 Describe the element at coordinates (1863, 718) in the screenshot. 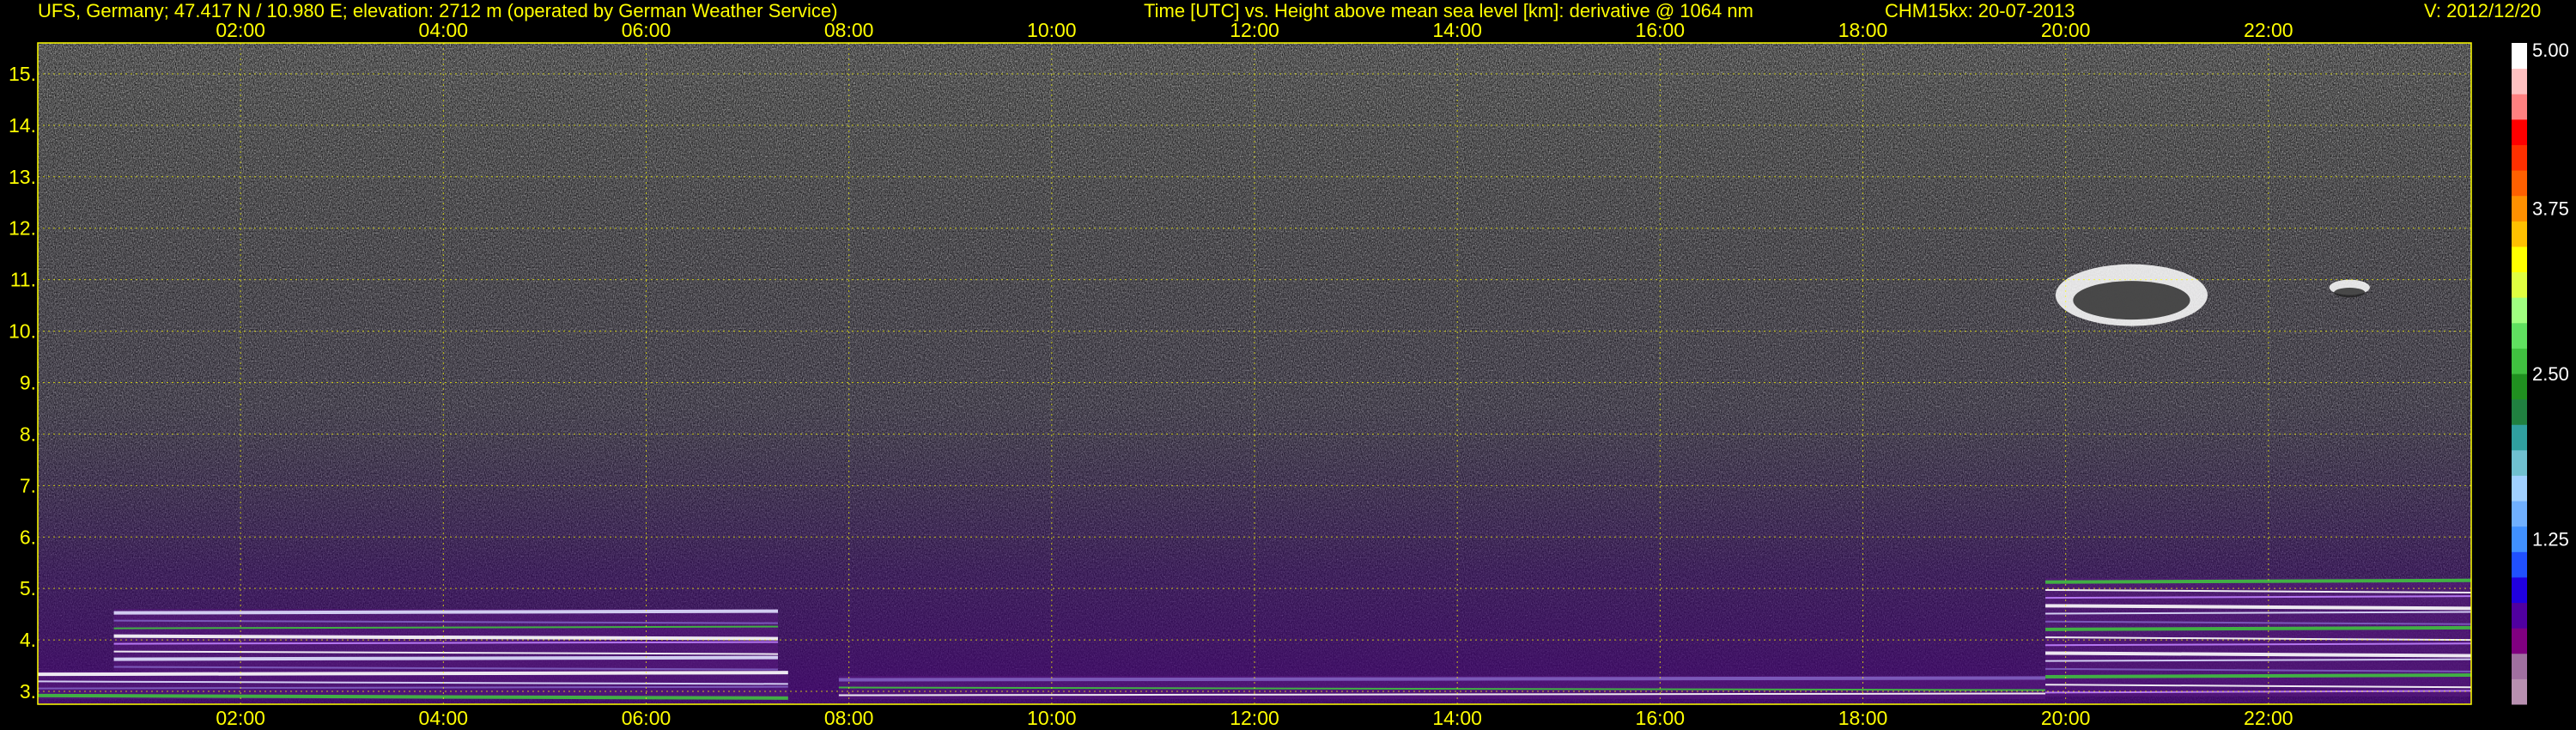

I see `x-tick-bottom-18:00: 18:00` at that location.